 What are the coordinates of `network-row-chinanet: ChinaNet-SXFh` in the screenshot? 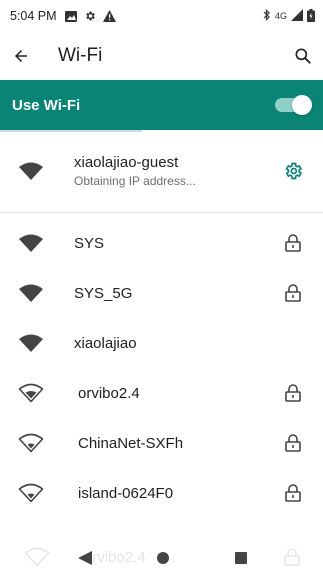 It's located at (161, 443).